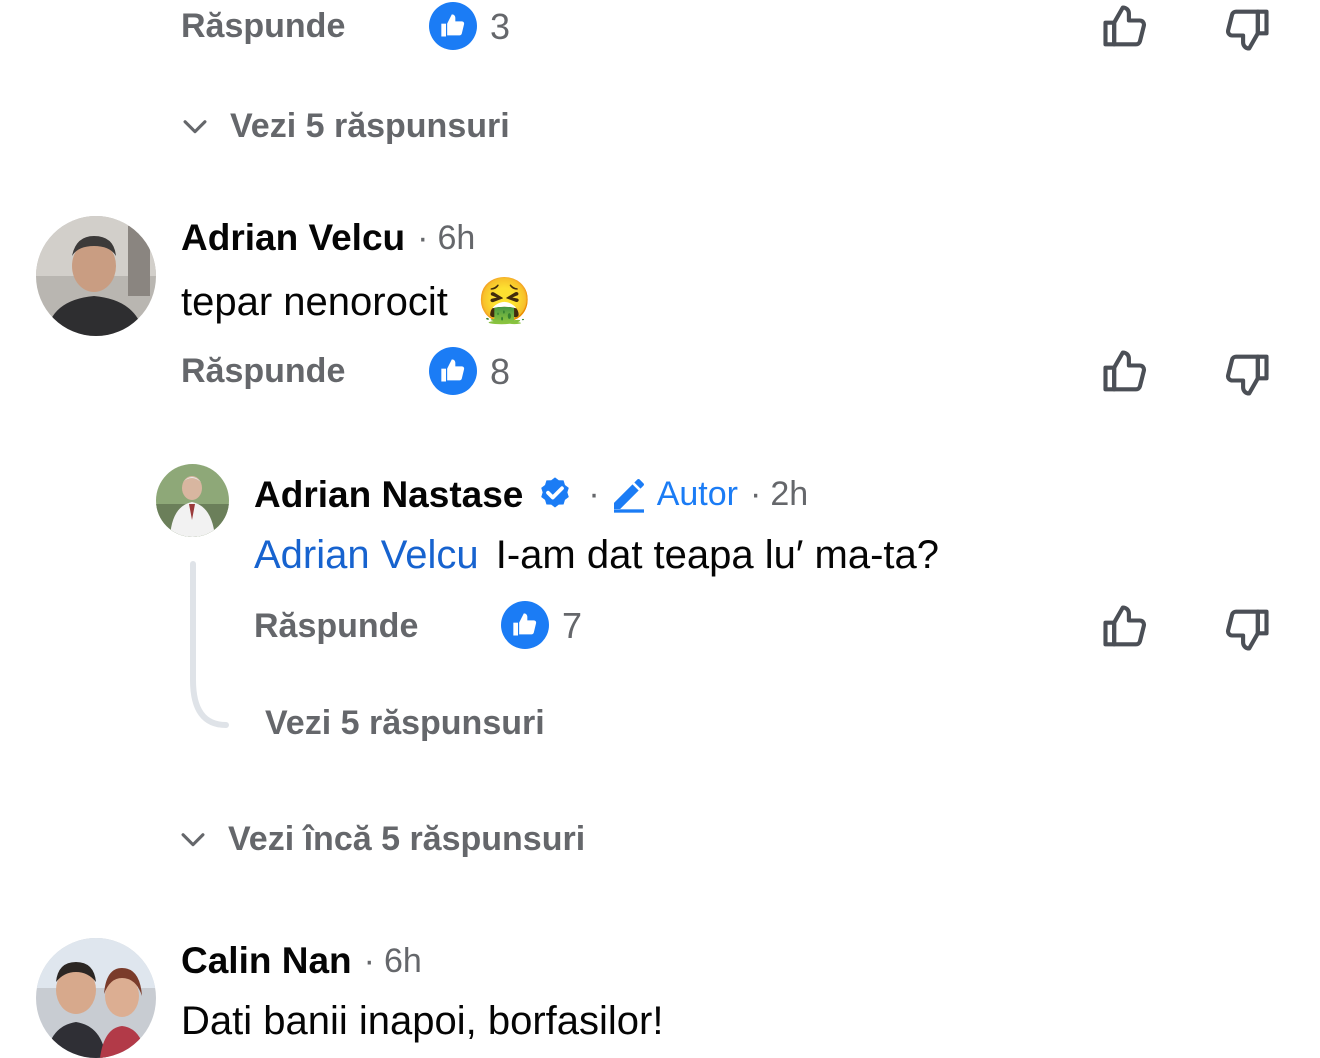  I want to click on see-more-replies-button: Vezi încă 5 răspunsuri, so click(380, 839).